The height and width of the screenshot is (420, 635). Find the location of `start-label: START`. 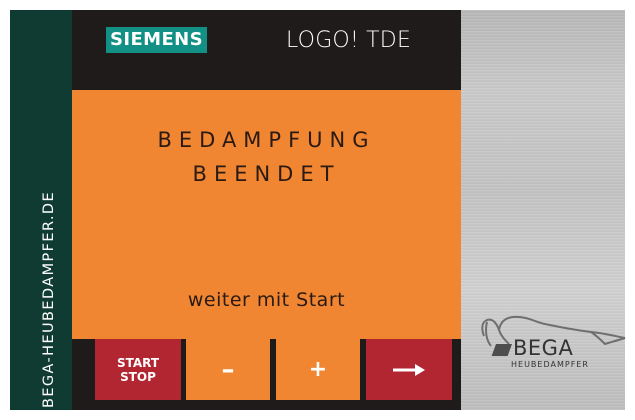

start-label: START is located at coordinates (138, 362).